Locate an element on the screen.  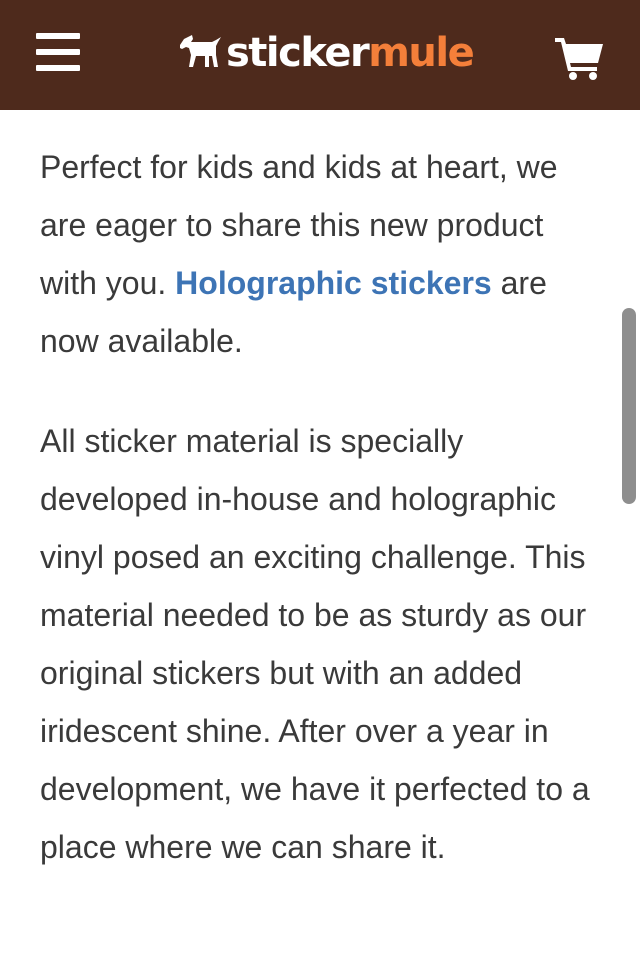
mule-icon is located at coordinates (200, 51).